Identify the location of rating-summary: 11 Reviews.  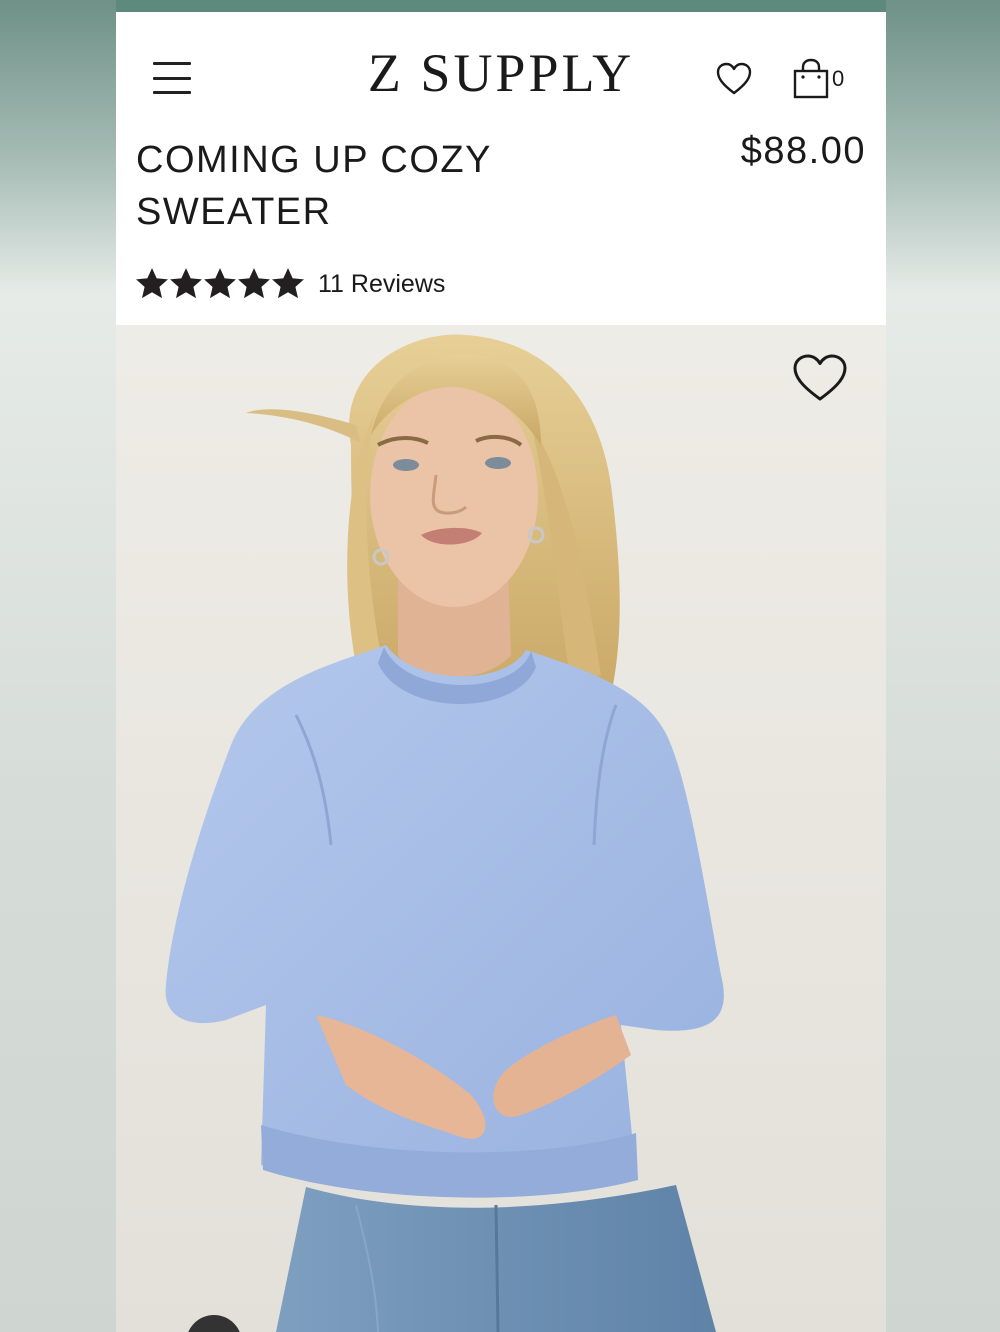
(290, 284).